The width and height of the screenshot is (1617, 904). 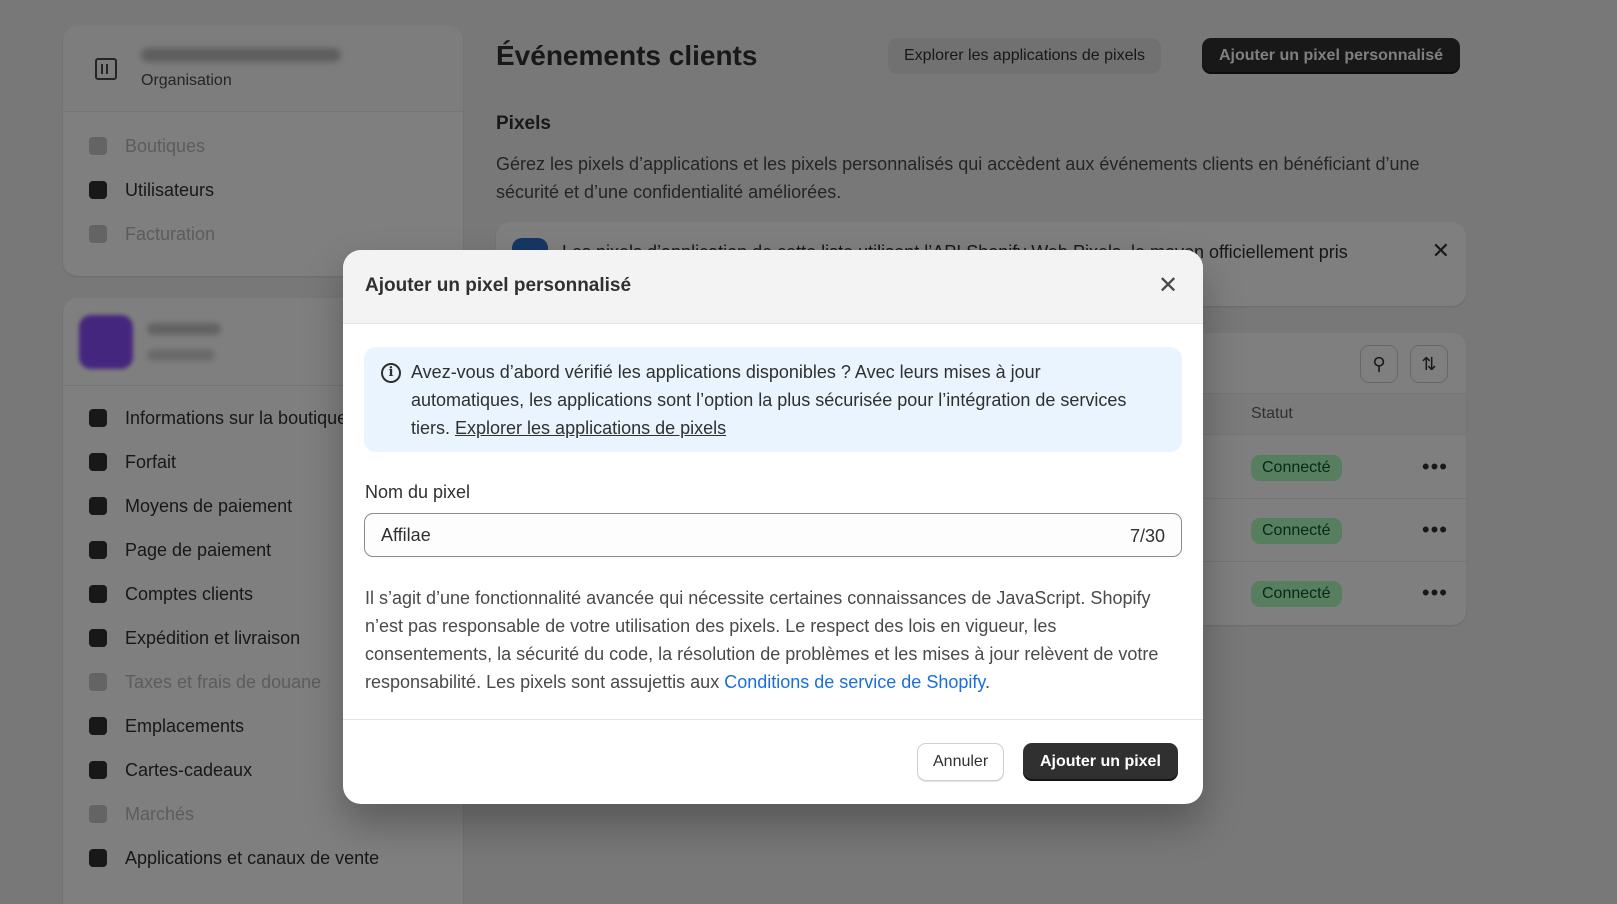 I want to click on close-icon: ✕, so click(x=1168, y=286).